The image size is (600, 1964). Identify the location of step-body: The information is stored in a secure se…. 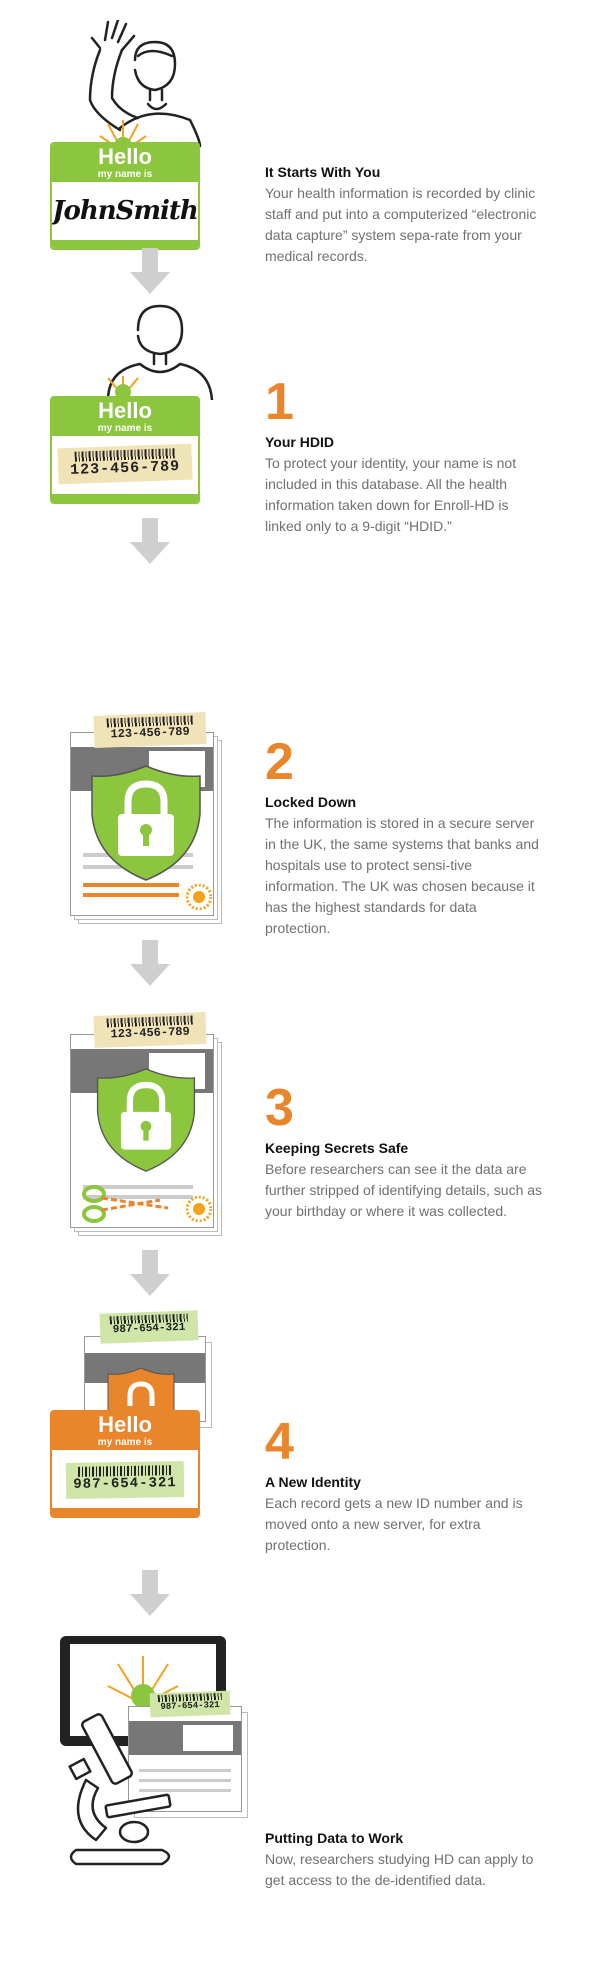
(402, 875).